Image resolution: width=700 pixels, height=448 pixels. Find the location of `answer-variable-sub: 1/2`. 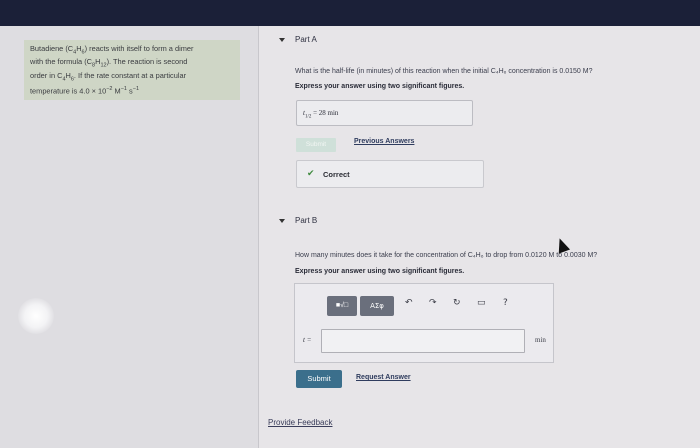

answer-variable-sub: 1/2 is located at coordinates (308, 117).